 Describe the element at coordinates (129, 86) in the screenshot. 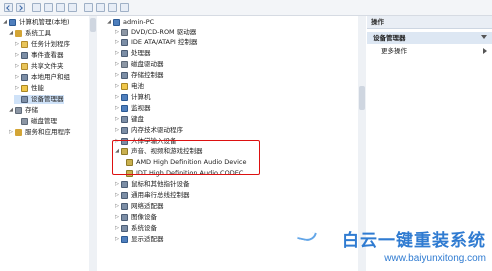

I see `device-category: ▷ 电池` at that location.